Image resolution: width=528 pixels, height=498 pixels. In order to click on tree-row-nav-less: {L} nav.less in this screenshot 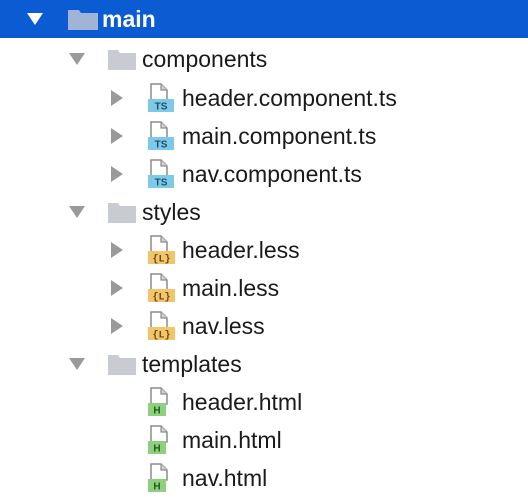, I will do `click(264, 326)`.